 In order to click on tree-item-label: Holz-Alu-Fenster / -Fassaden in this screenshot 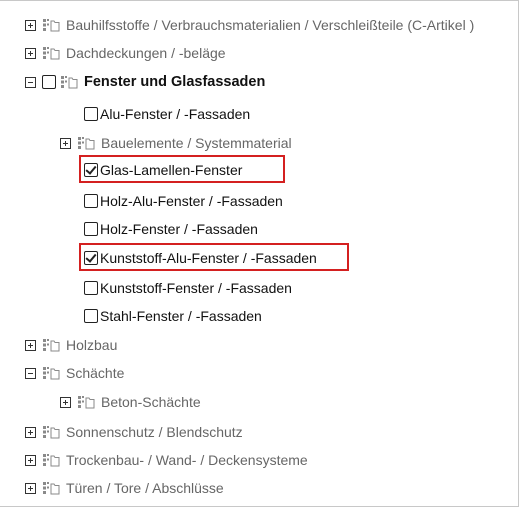, I will do `click(191, 201)`.